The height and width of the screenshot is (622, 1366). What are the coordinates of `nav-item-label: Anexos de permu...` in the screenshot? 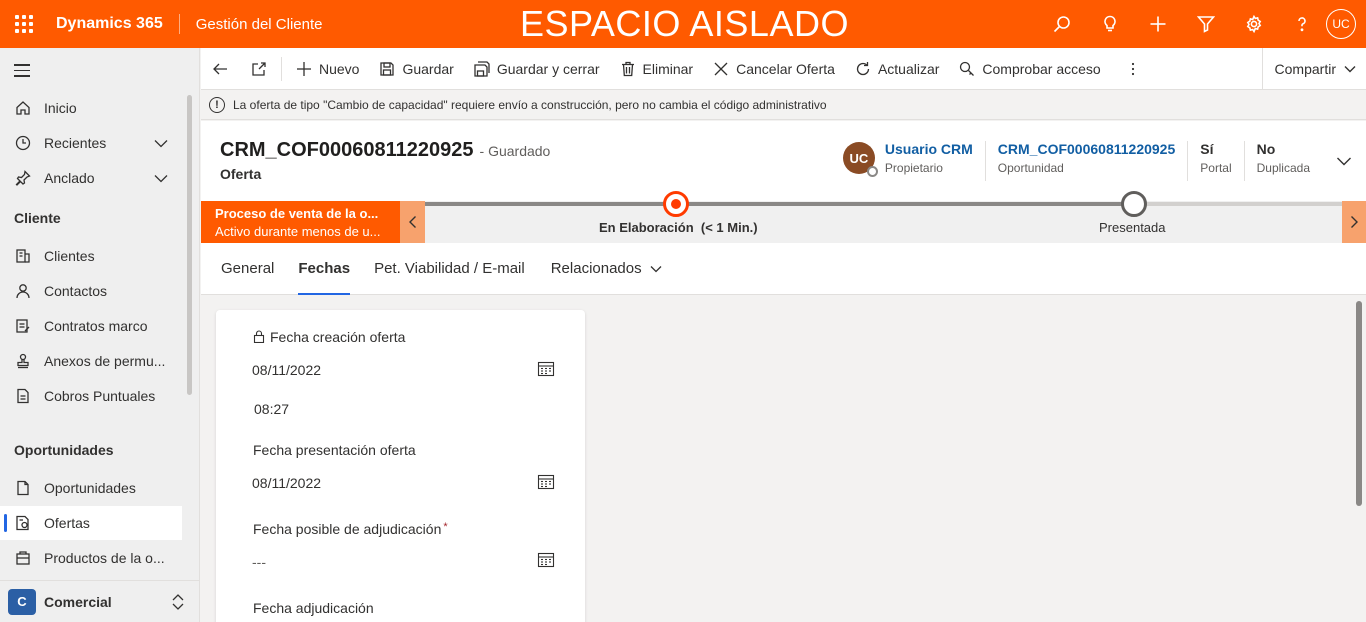 It's located at (105, 361).